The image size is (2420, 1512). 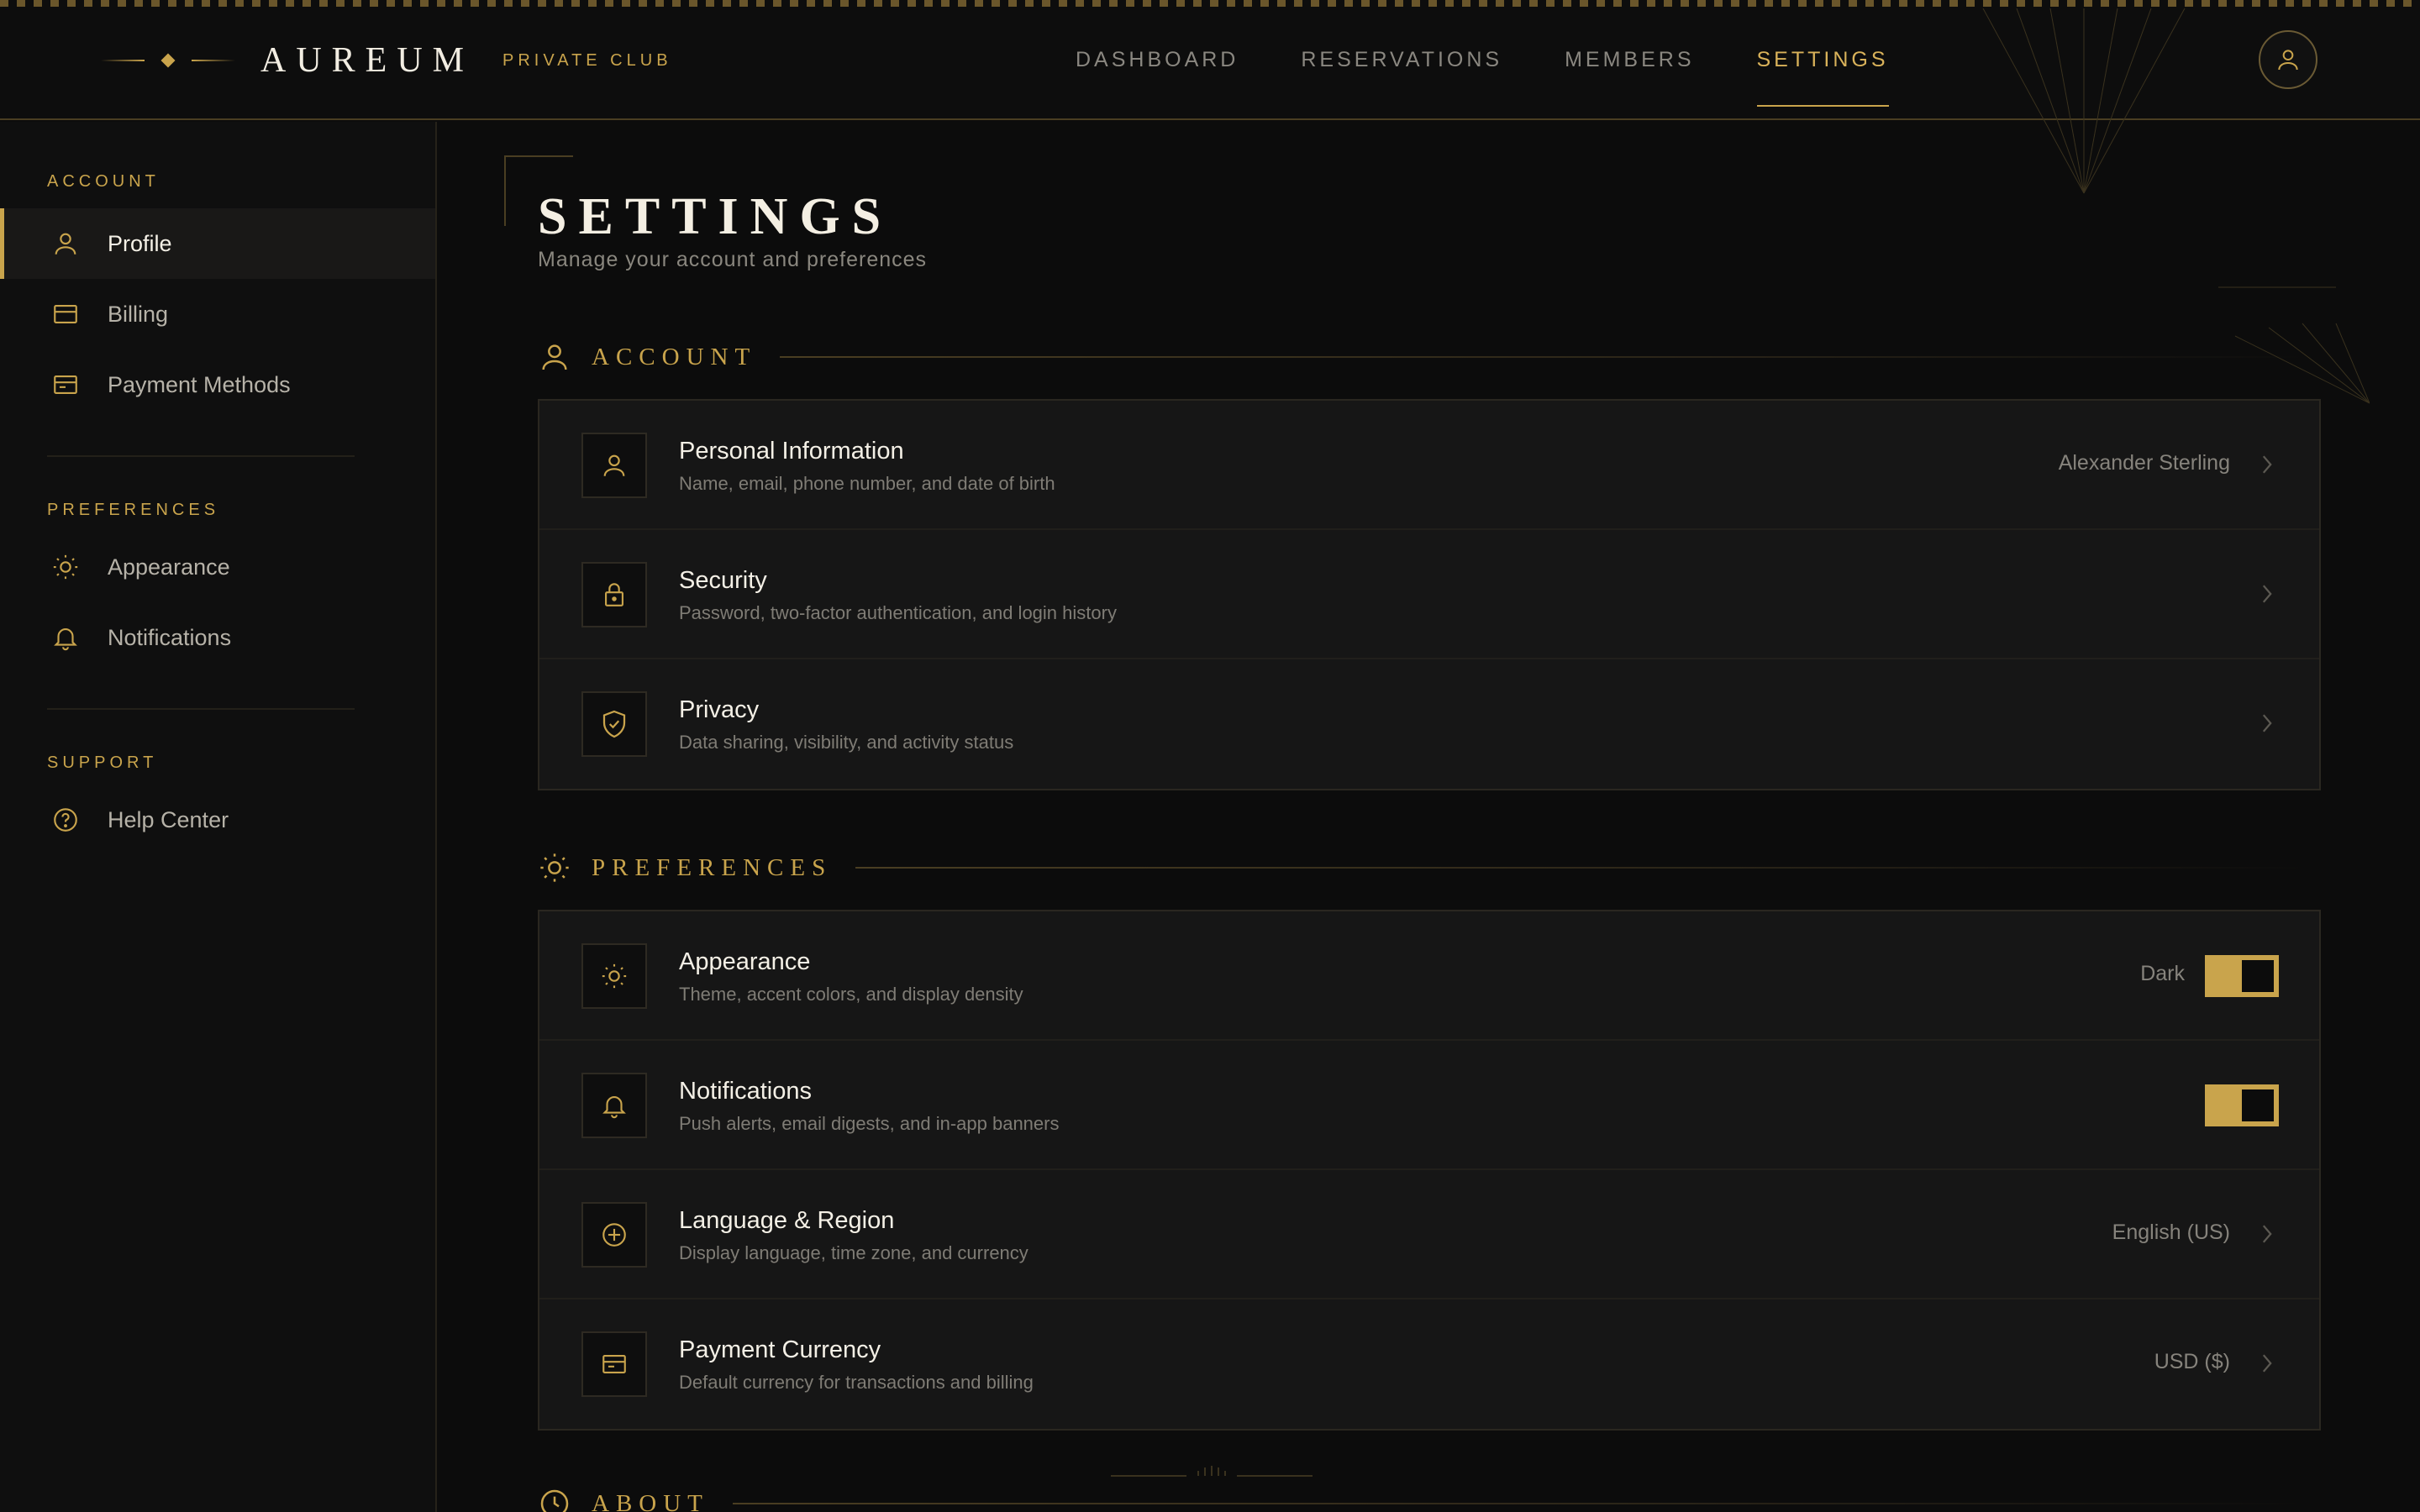 What do you see at coordinates (65, 385) in the screenshot?
I see `wallet-icon` at bounding box center [65, 385].